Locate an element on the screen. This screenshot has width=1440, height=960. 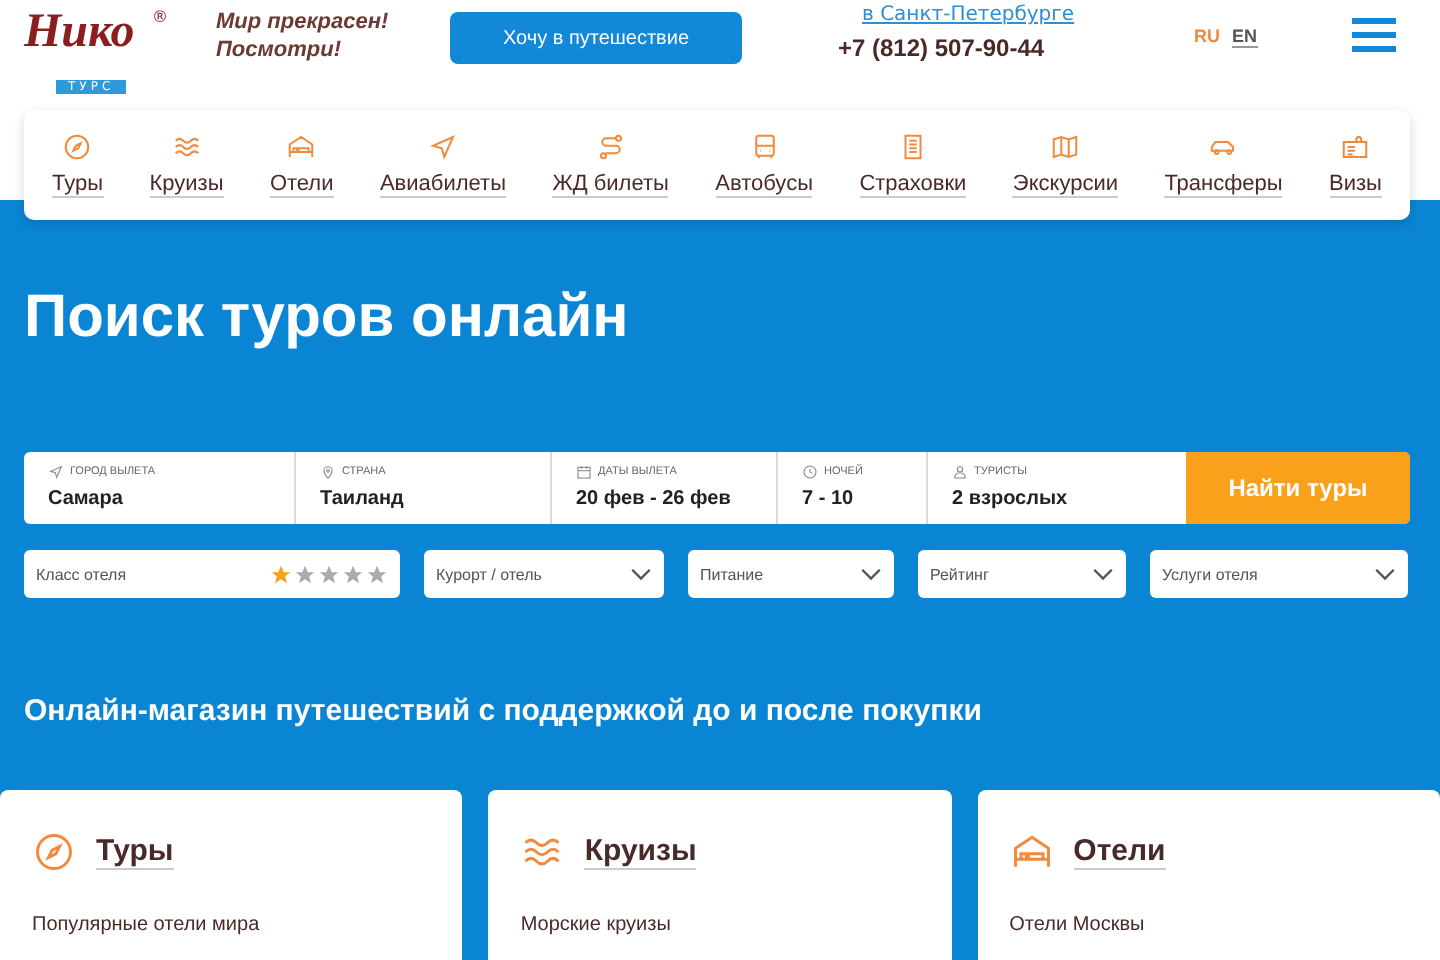
pin-icon is located at coordinates (328, 472).